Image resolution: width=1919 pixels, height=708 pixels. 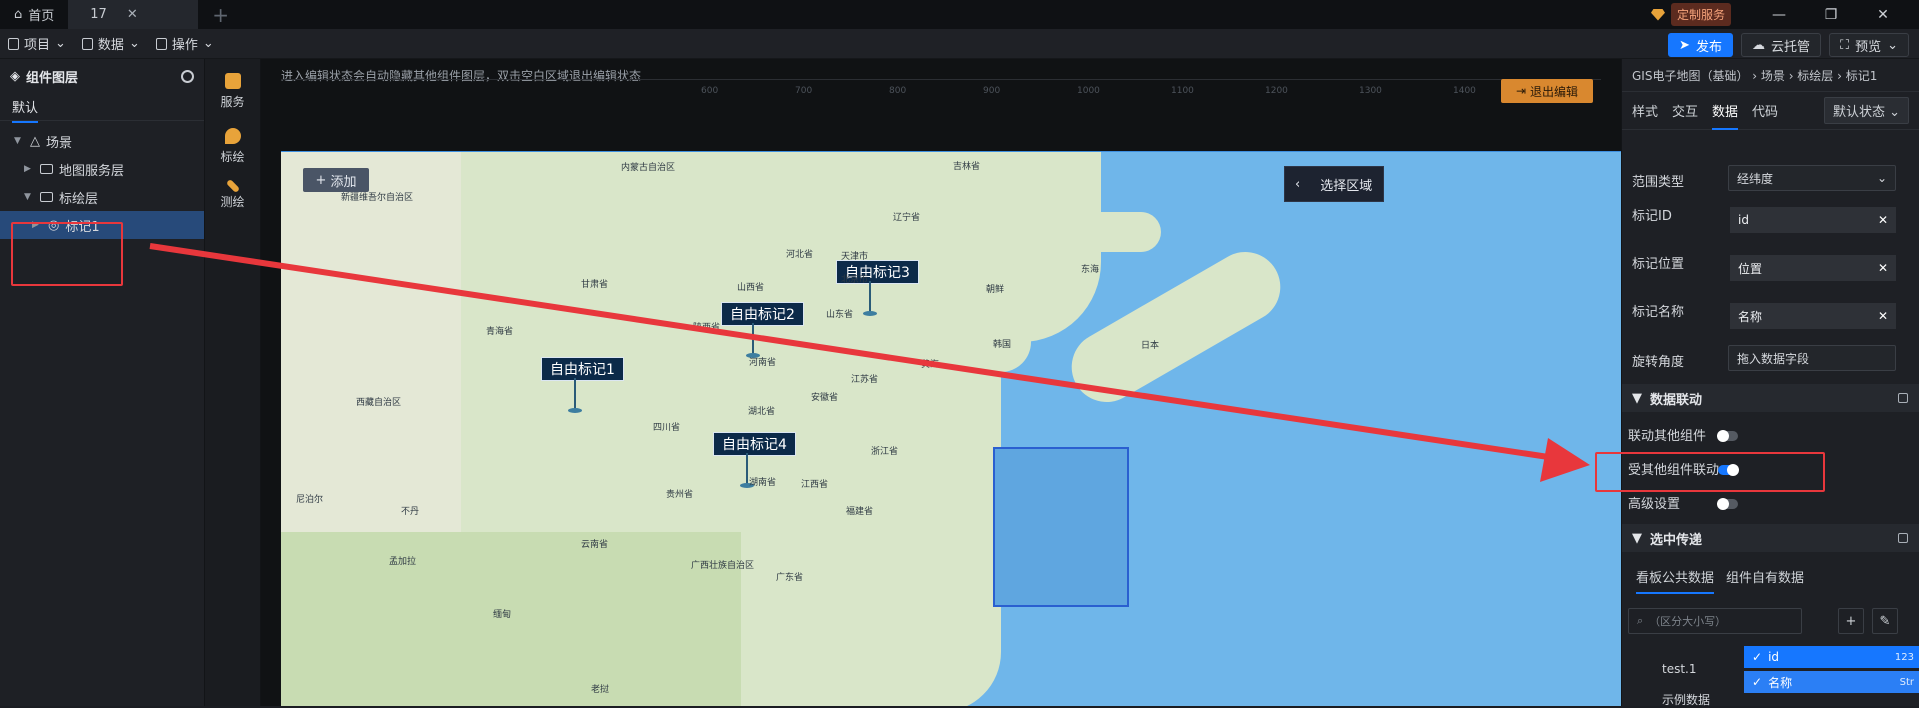 What do you see at coordinates (1334, 184) in the screenshot?
I see `select-area-button: ‹ 选择区域` at bounding box center [1334, 184].